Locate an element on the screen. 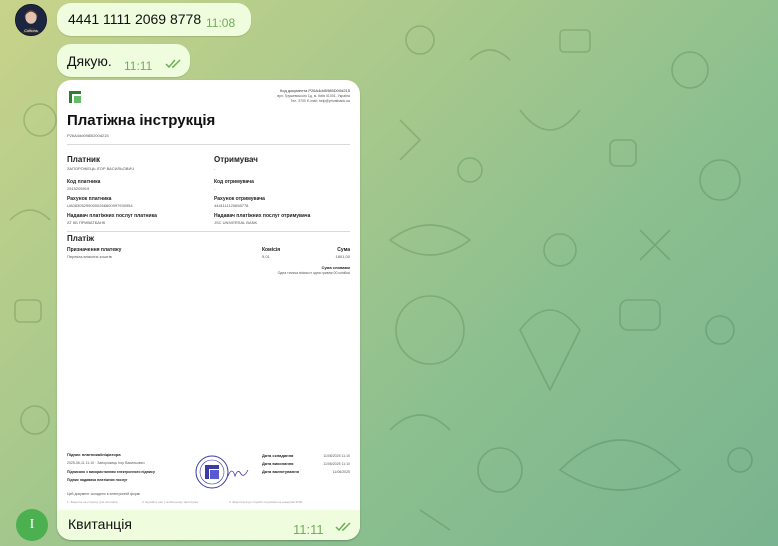 This screenshot has height=546, width=778. date-executed-label: Дата виконання is located at coordinates (278, 463).